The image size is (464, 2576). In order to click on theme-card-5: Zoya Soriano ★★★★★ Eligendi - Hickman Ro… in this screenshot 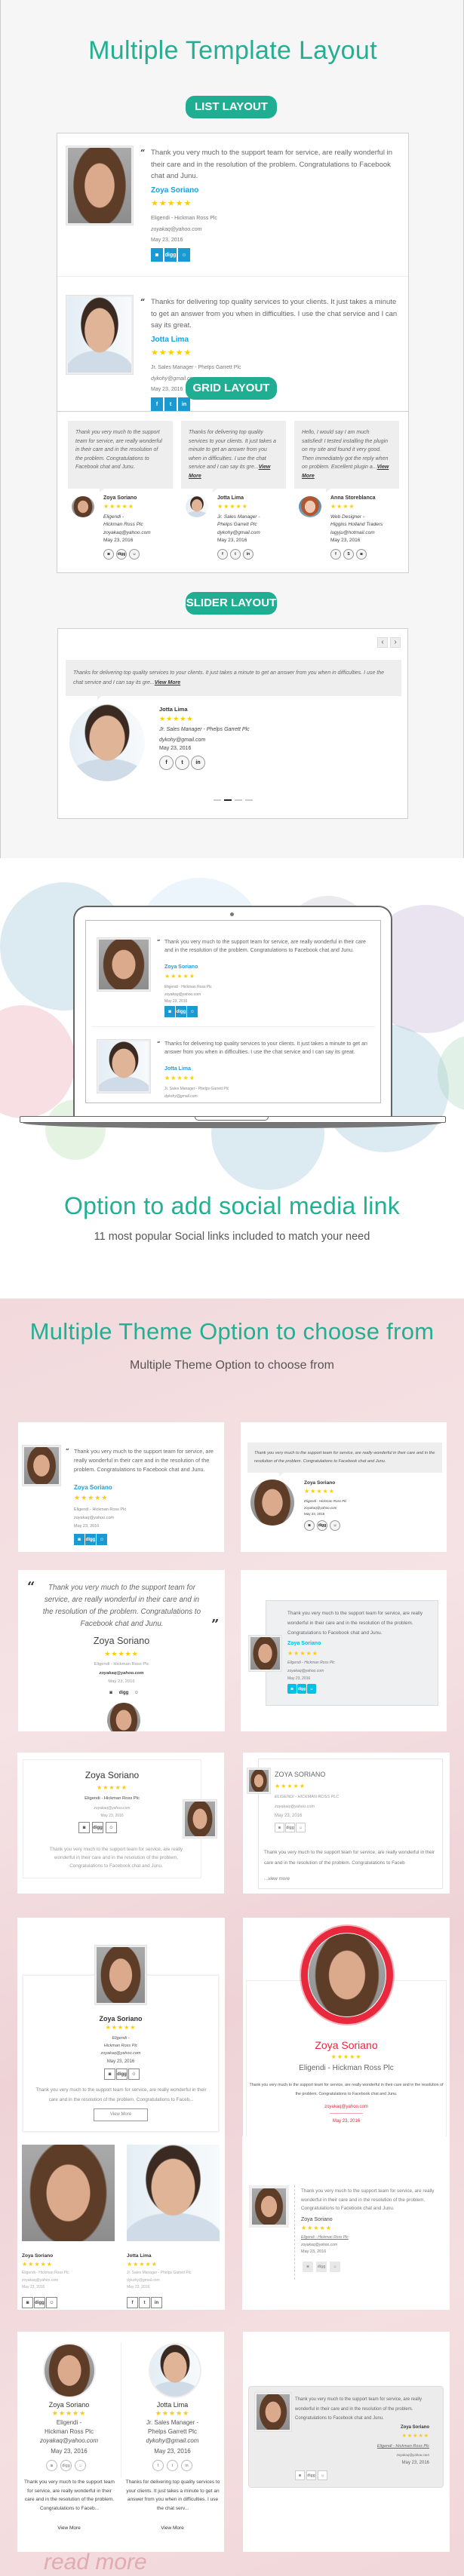, I will do `click(120, 1823)`.